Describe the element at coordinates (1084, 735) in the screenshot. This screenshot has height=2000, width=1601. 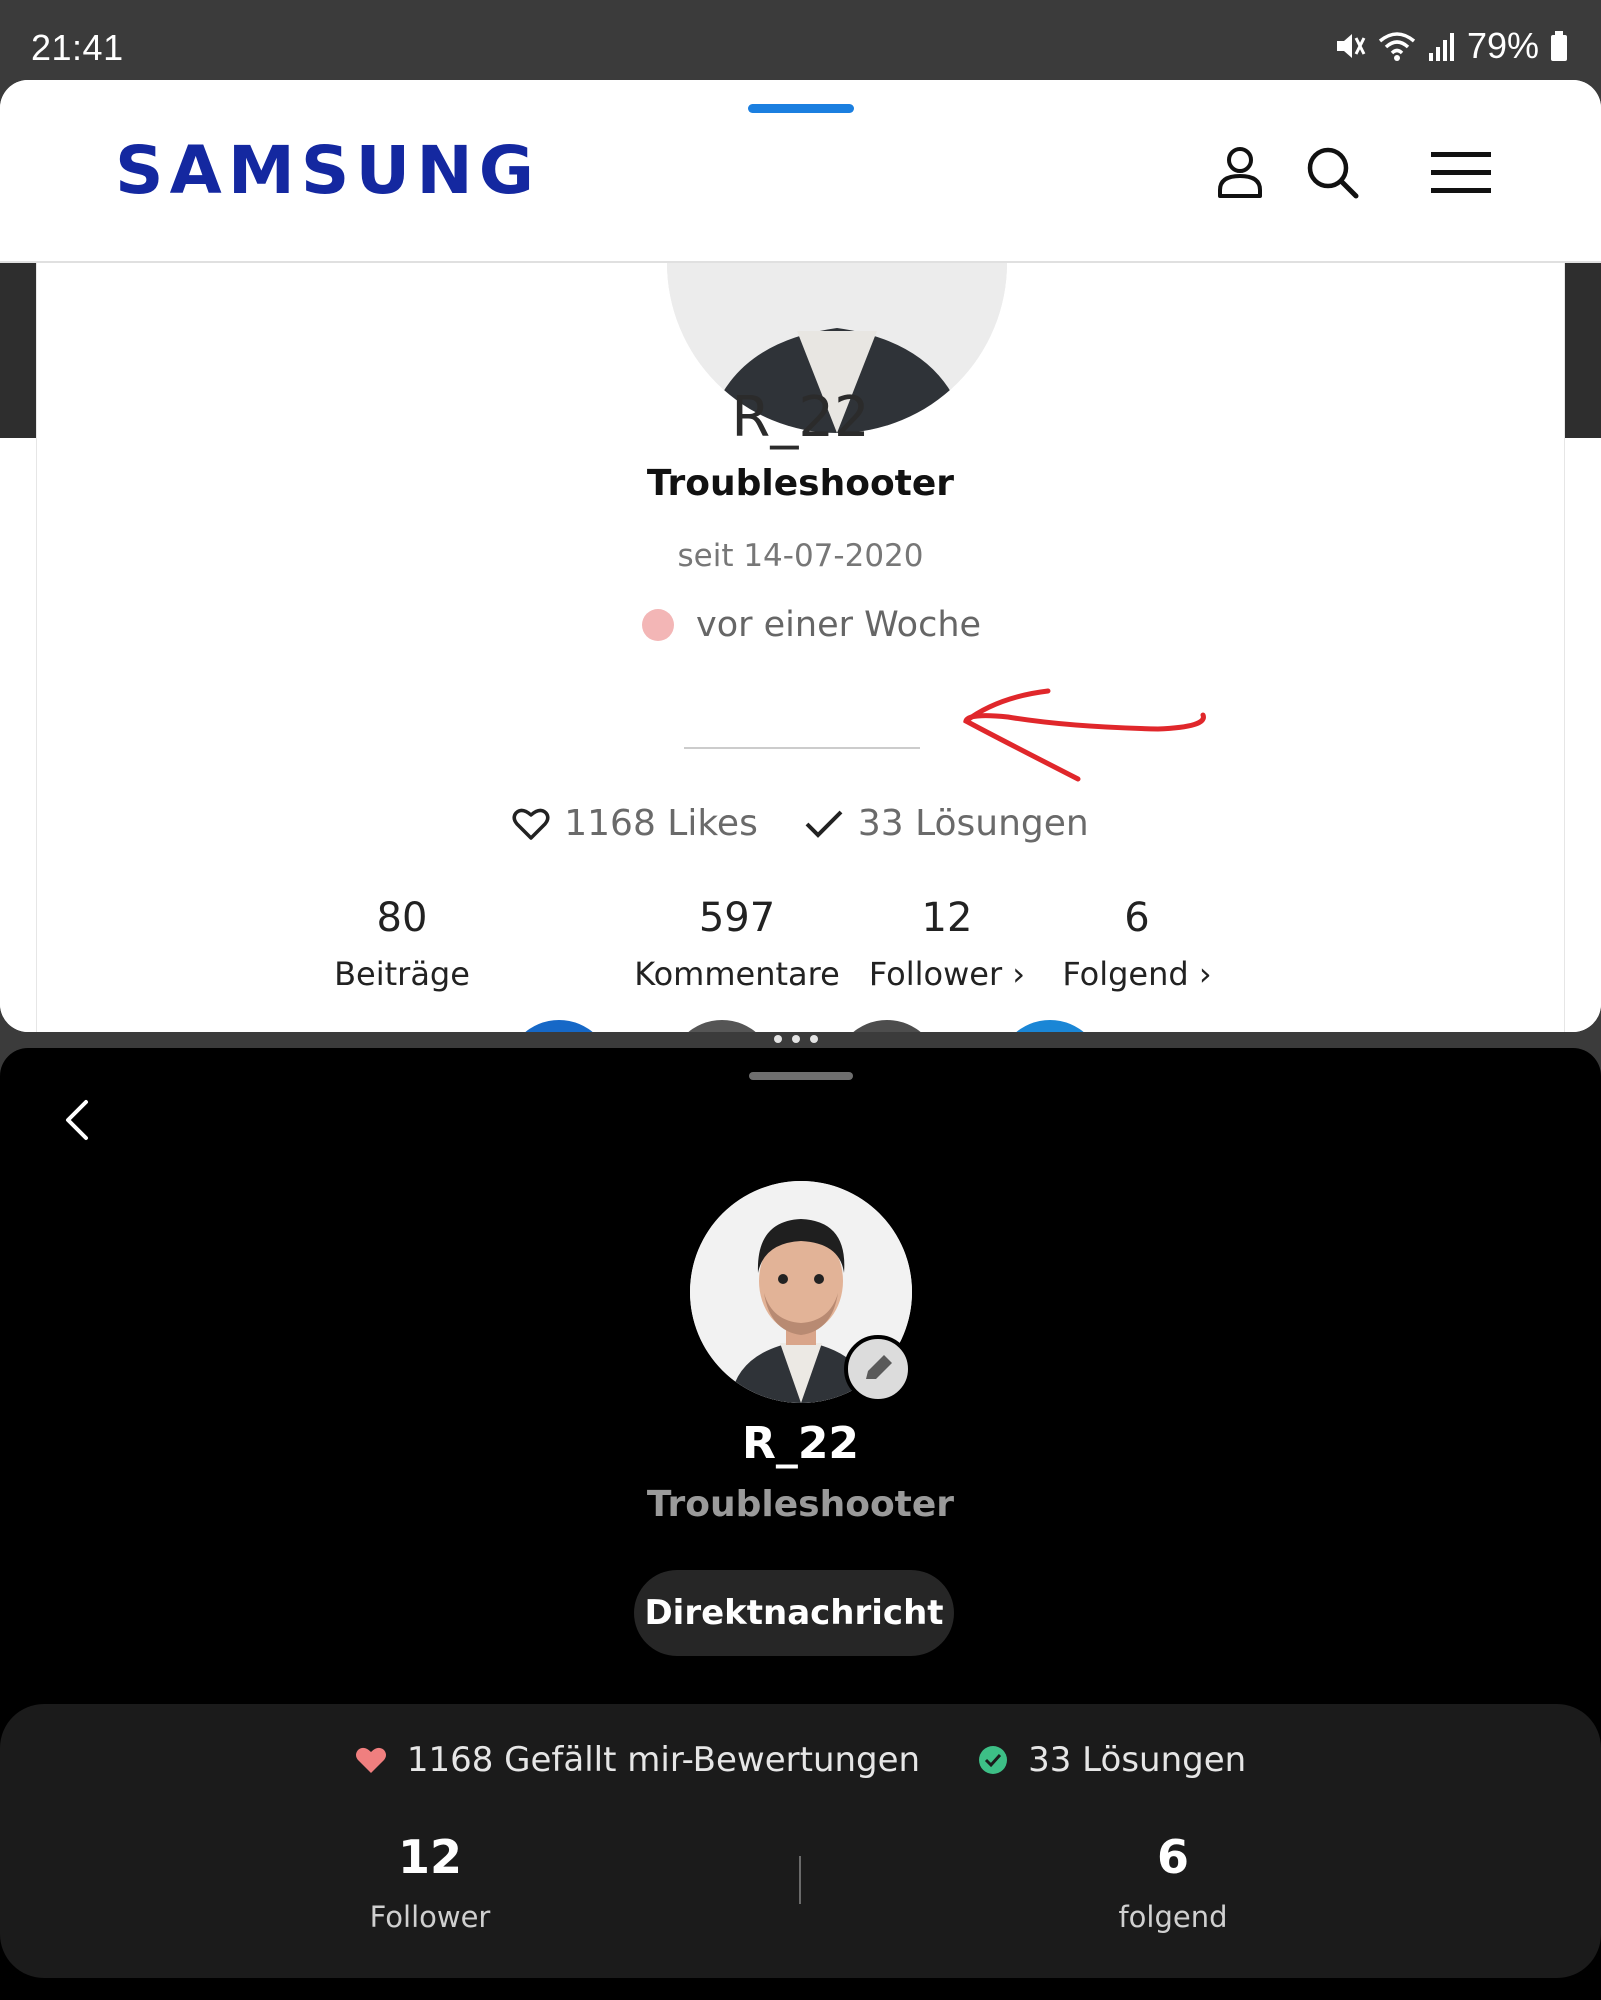
I see `red-arrow-annotation` at that location.